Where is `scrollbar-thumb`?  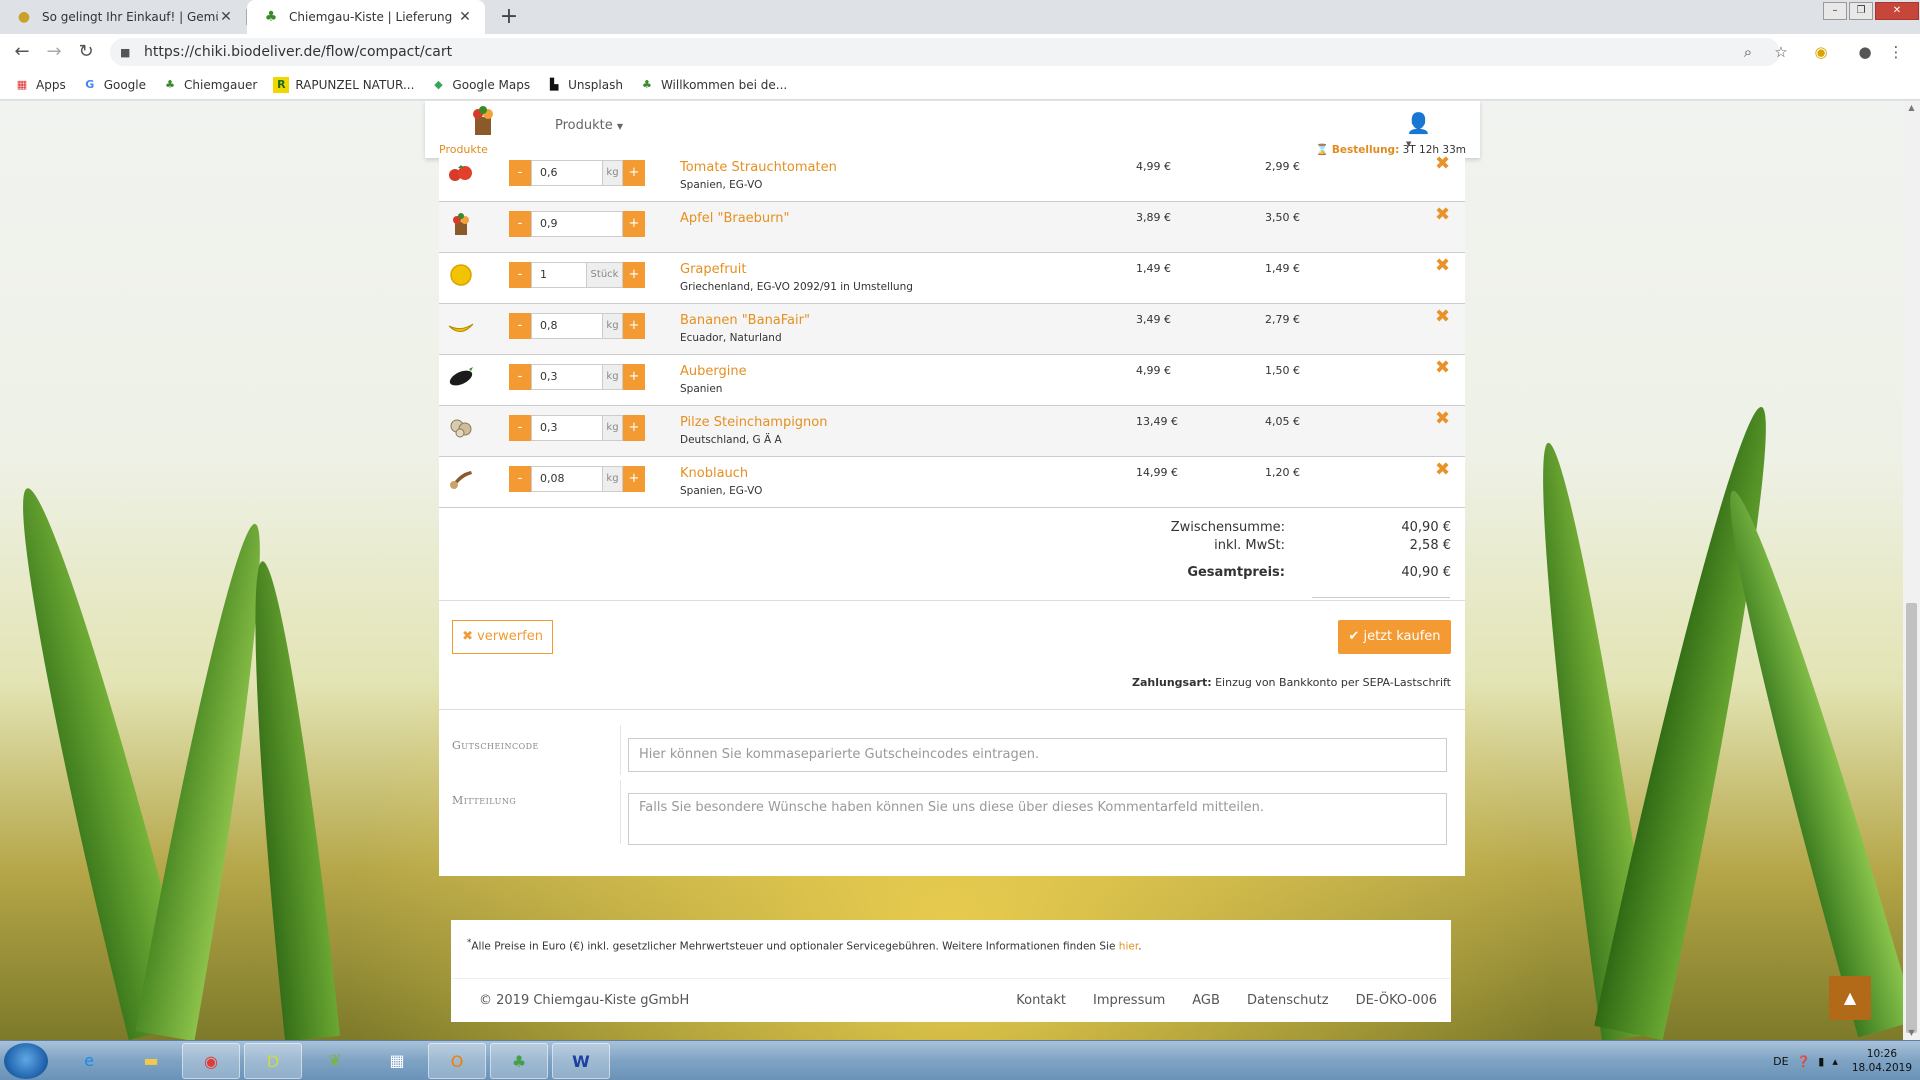
scrollbar-thumb is located at coordinates (1911, 818).